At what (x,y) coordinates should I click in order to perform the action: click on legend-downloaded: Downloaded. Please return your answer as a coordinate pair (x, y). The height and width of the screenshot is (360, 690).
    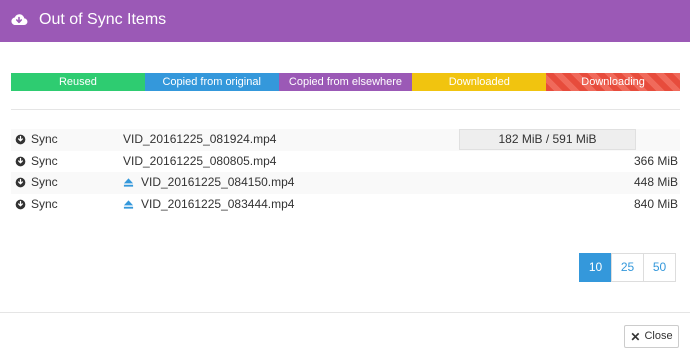
    Looking at the image, I should click on (479, 82).